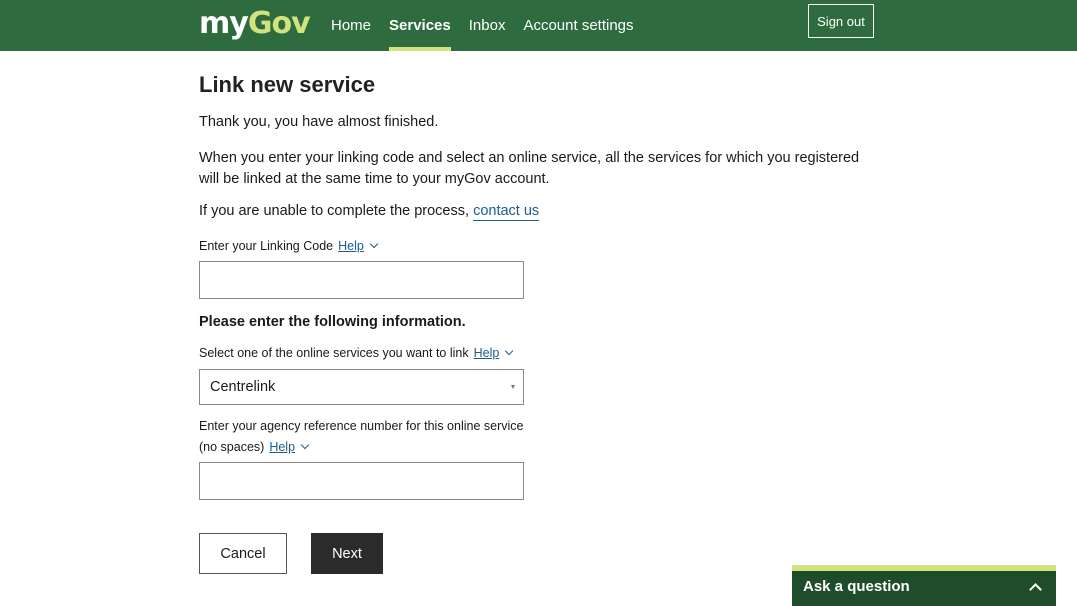 The height and width of the screenshot is (606, 1077). What do you see at coordinates (361, 481) in the screenshot?
I see `reference-number-input` at bounding box center [361, 481].